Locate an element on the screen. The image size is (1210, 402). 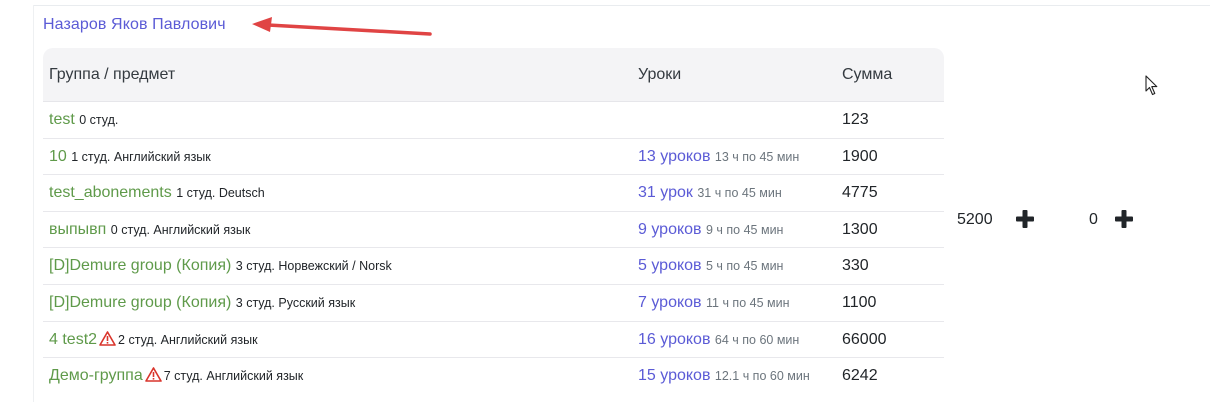
lessons-cell: 15 уроков 12.1 ч по 60 мин is located at coordinates (724, 376).